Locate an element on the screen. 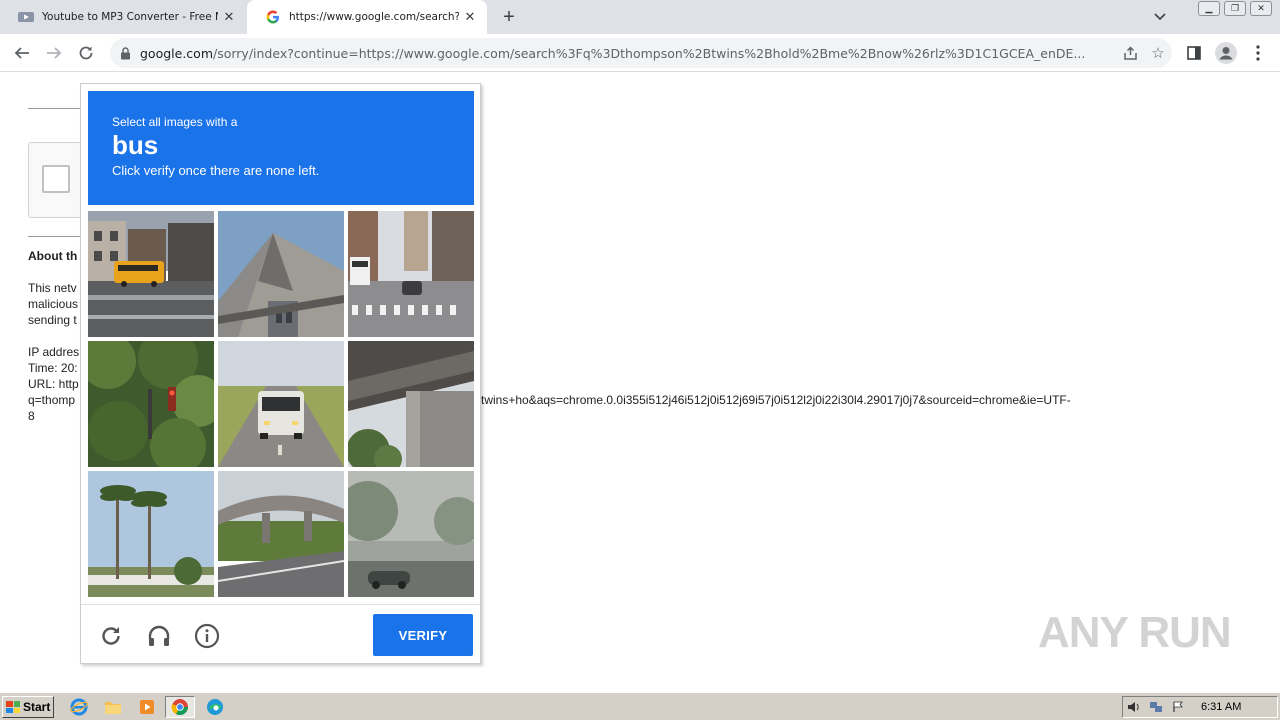 This screenshot has width=1280, height=720. tab-title: https://www.google.com/search?q= is located at coordinates (374, 17).